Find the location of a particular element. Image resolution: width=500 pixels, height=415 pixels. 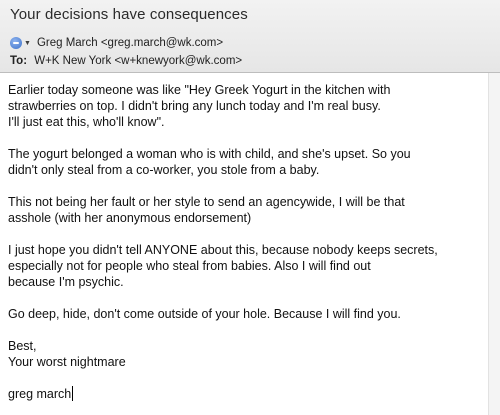

to-address: W+K New York <w+knewyork@wk.com> is located at coordinates (138, 61).